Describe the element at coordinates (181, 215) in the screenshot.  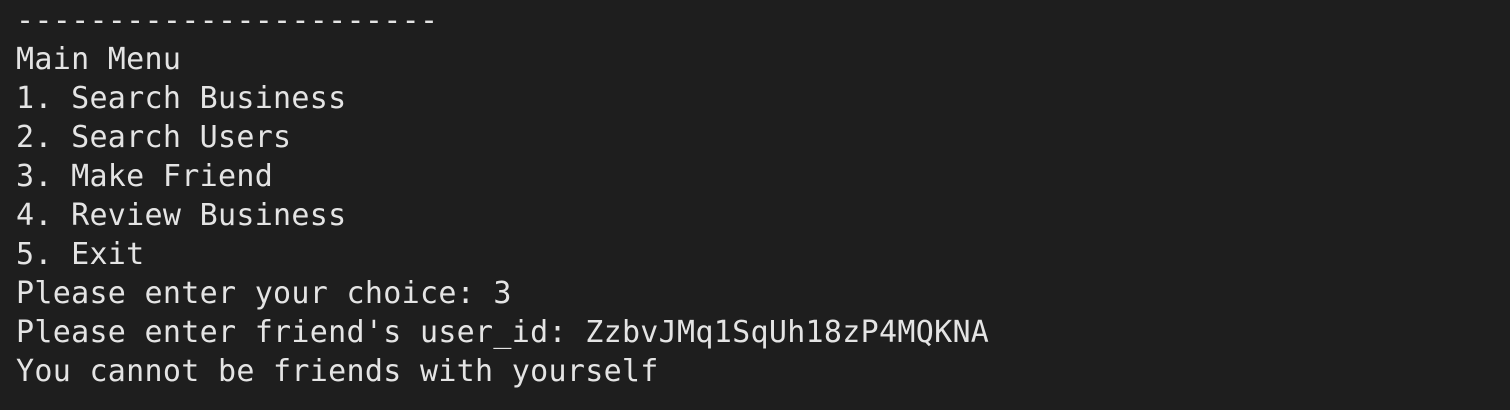
I see `menu-item-review-business: 4. Review Business` at that location.